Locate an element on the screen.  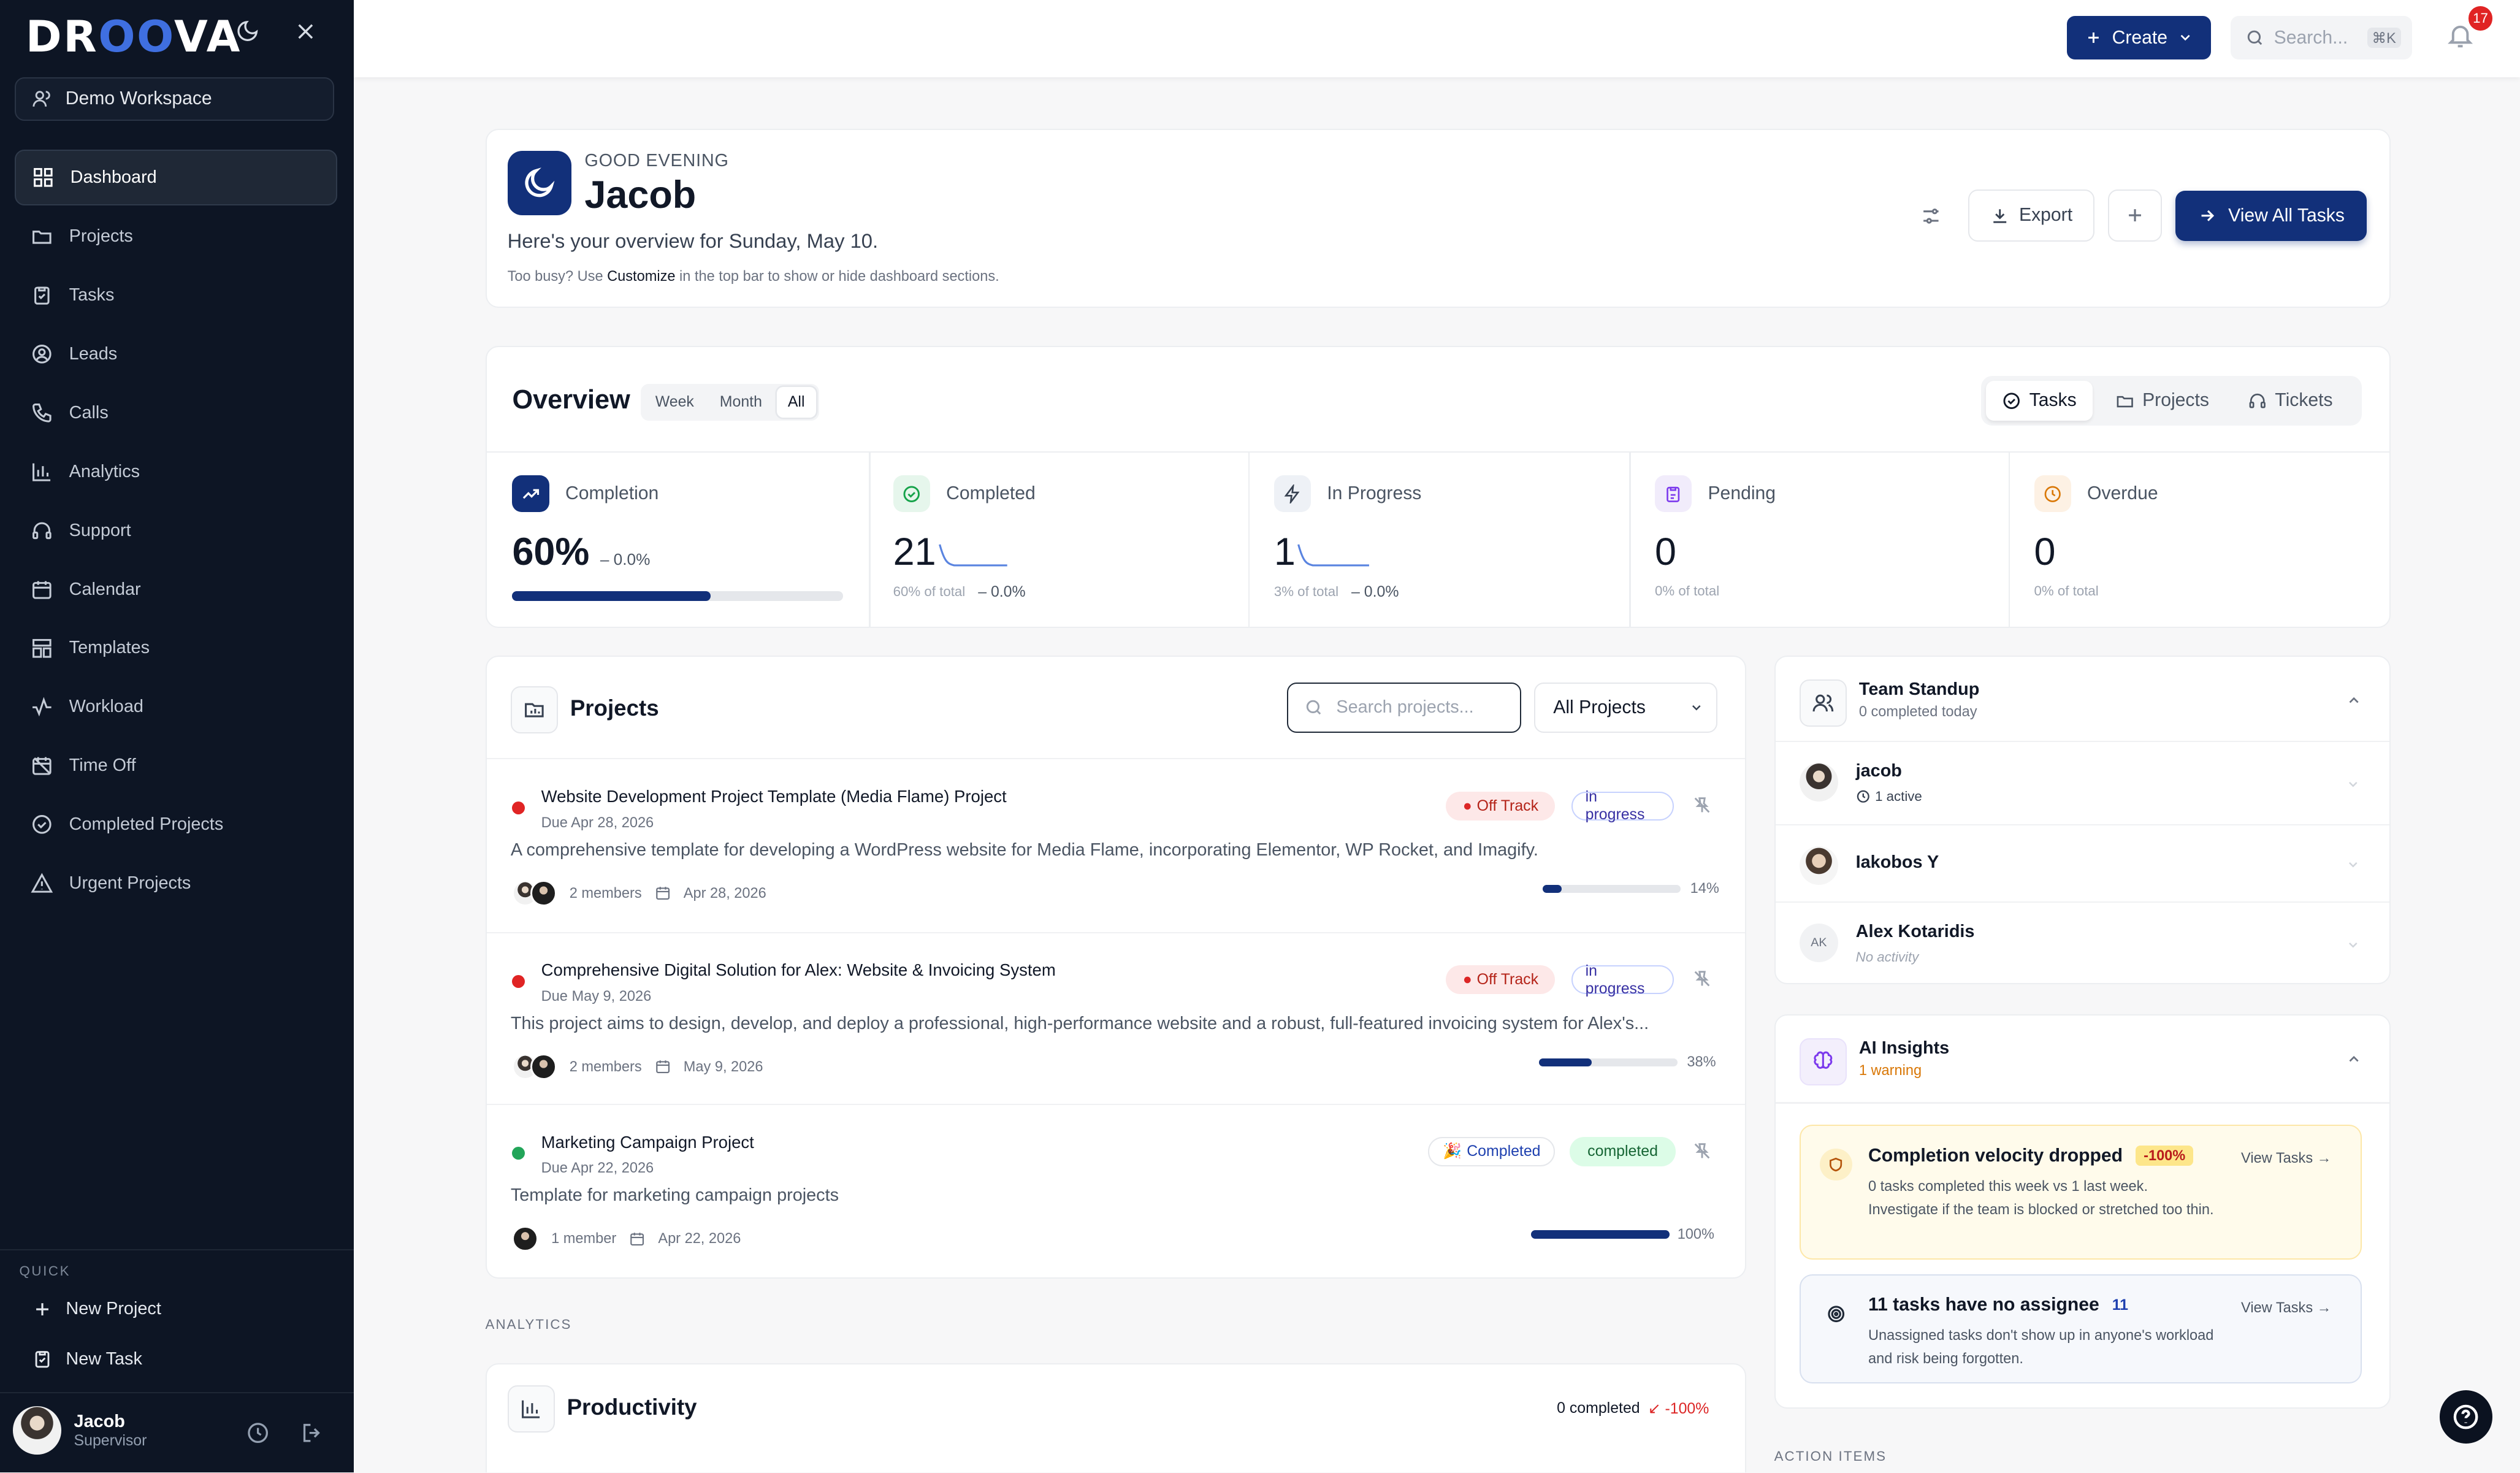
quick-new-task-button: New Task is located at coordinates (87, 1359).